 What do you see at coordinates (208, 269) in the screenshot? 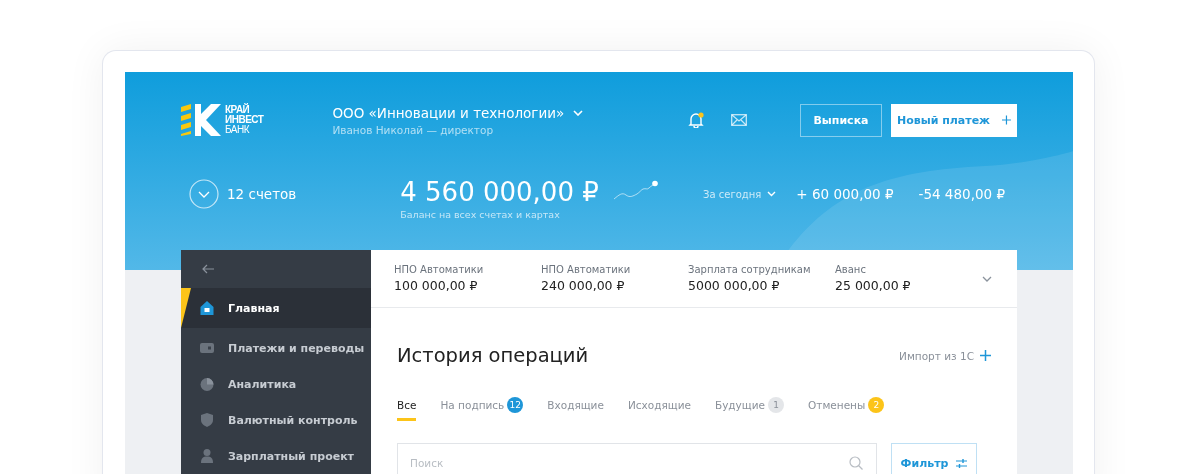
I see `back-arrow-icon` at bounding box center [208, 269].